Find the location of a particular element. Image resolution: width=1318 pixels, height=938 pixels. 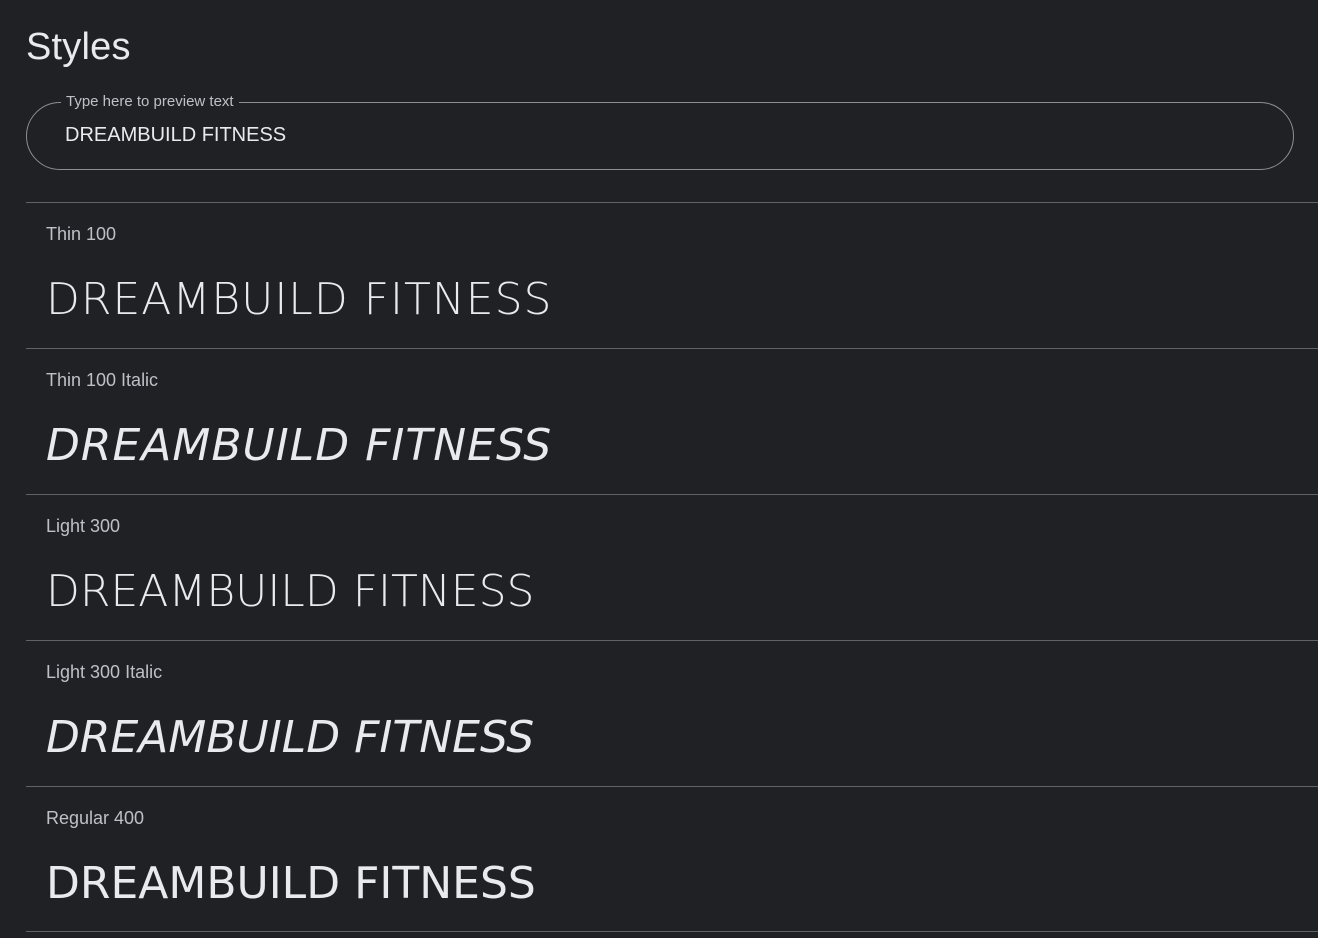

style-name: Thin 100 Italic is located at coordinates (102, 380).